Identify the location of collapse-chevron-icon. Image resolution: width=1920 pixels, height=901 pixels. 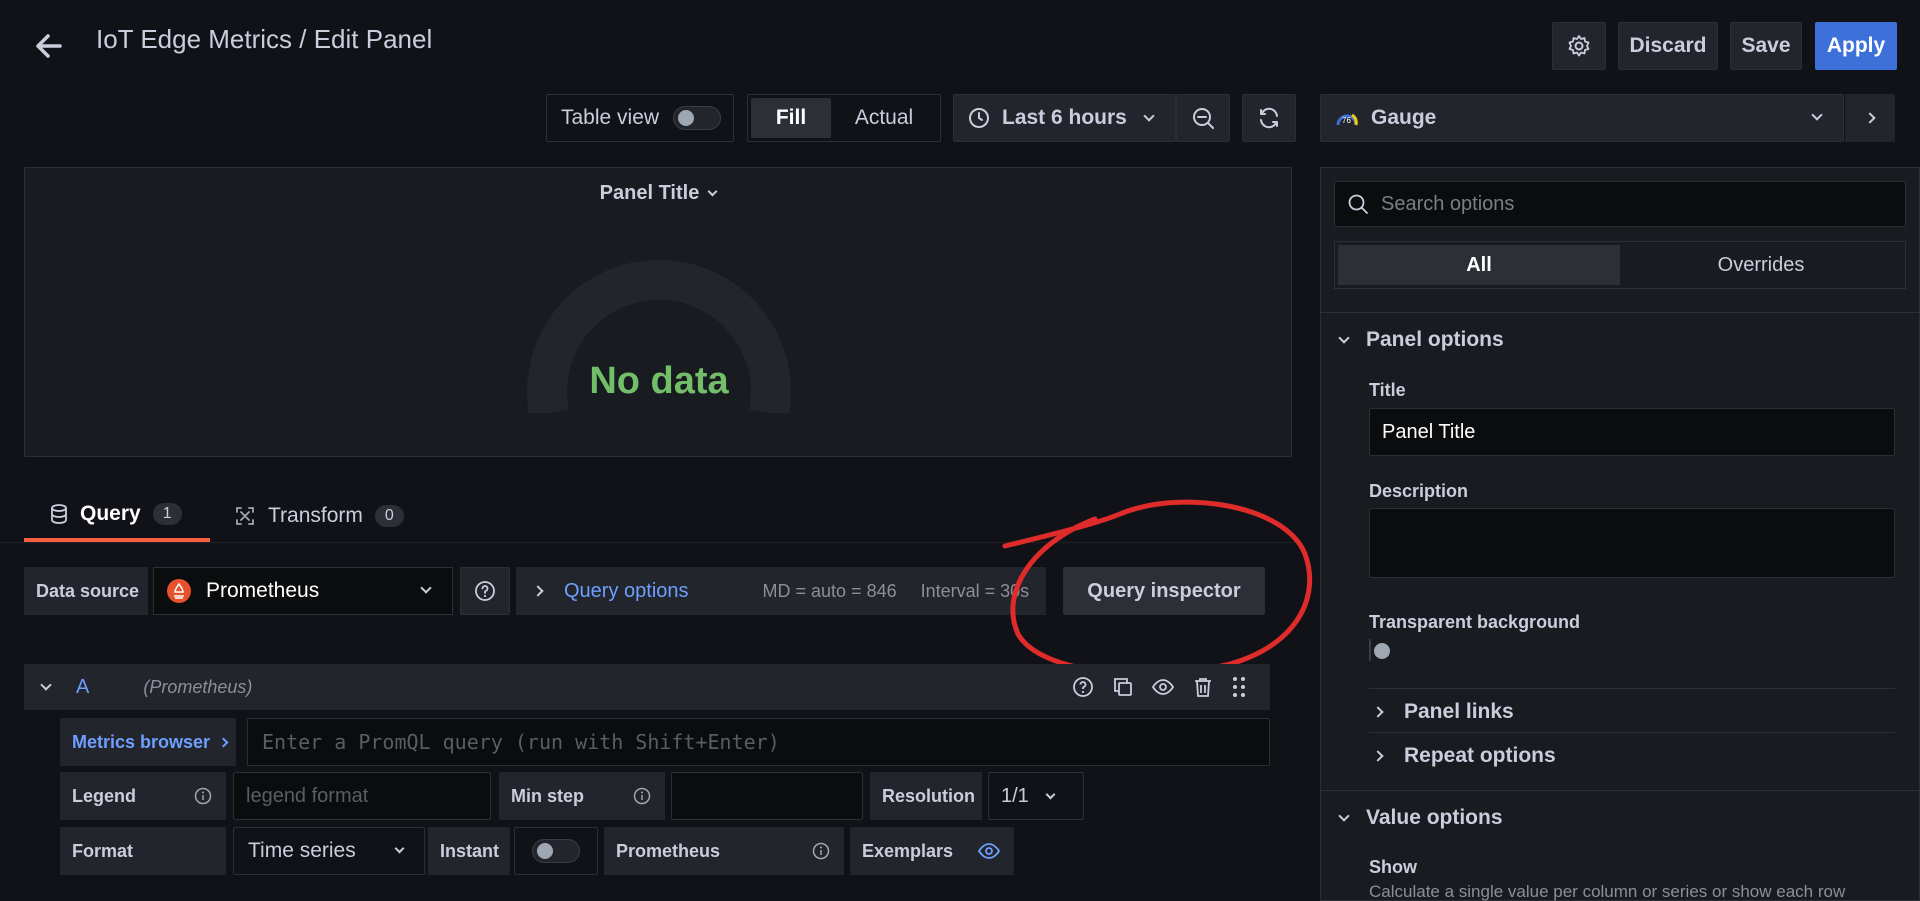
(46, 685).